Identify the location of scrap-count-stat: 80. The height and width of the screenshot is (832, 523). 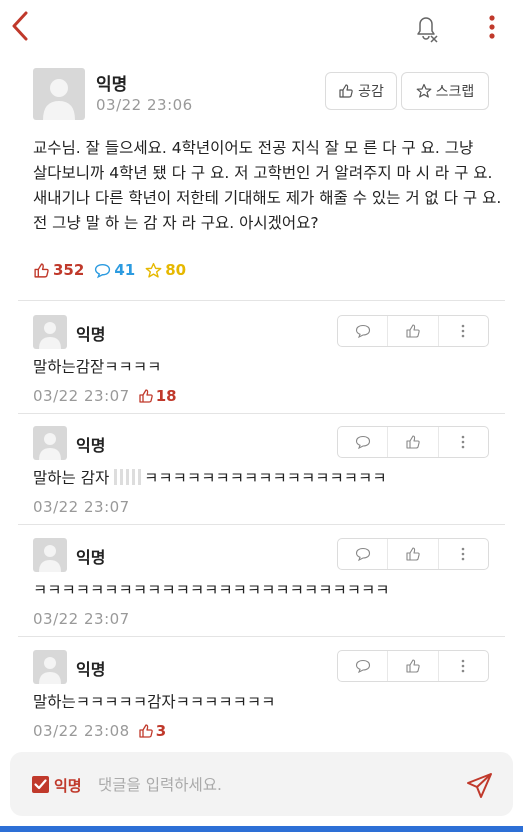
(165, 270).